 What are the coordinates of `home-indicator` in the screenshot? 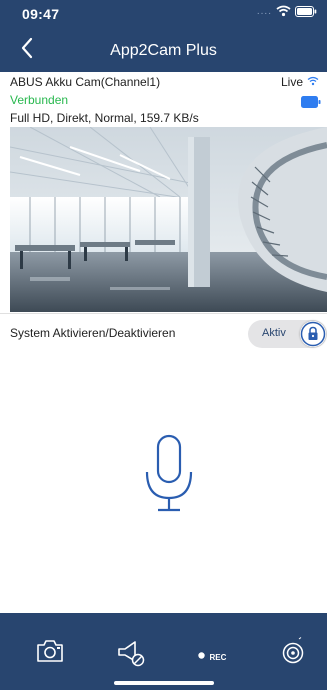 It's located at (164, 683).